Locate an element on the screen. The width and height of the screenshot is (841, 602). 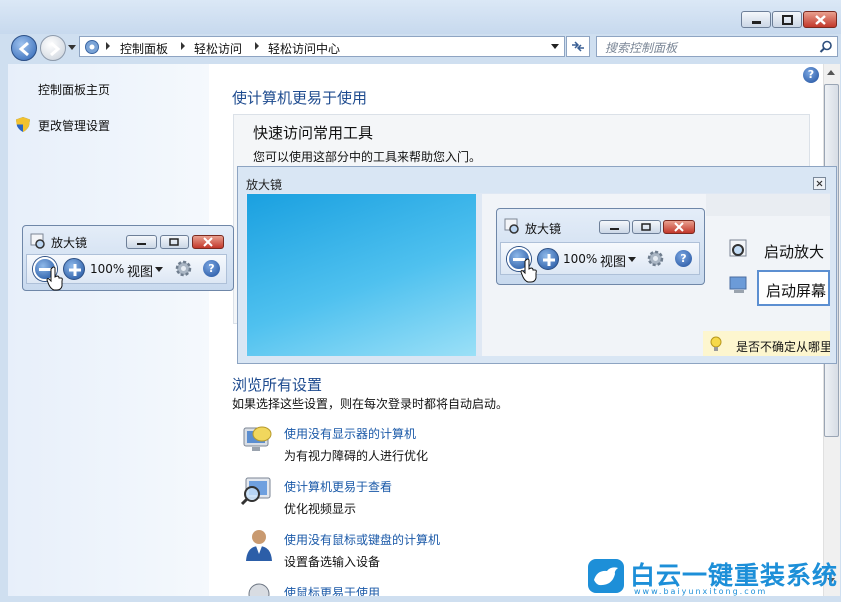
refresh-icon is located at coordinates (578, 46).